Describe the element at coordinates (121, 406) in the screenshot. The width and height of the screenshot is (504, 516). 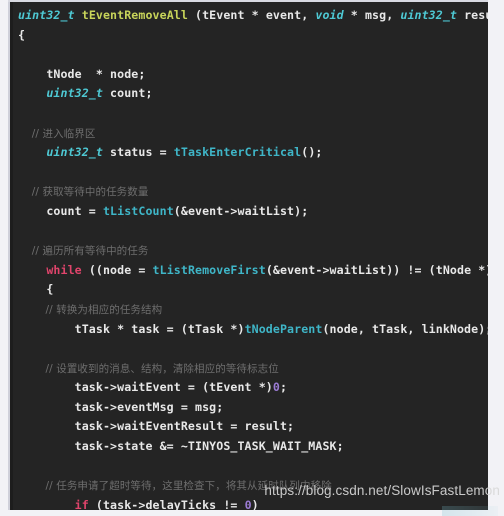
I see `code-token-plain: task->eventMsg = msg;` at that location.